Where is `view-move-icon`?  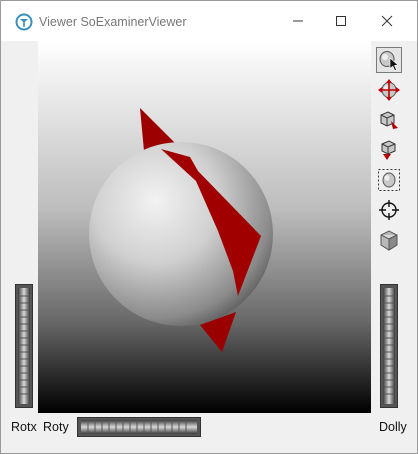 view-move-icon is located at coordinates (389, 90).